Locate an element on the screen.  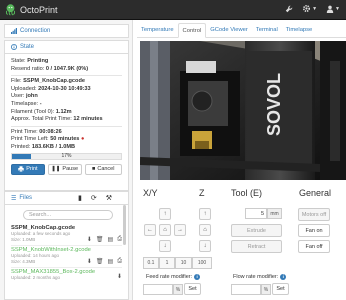
user-value: john is located at coordinates (31, 96).